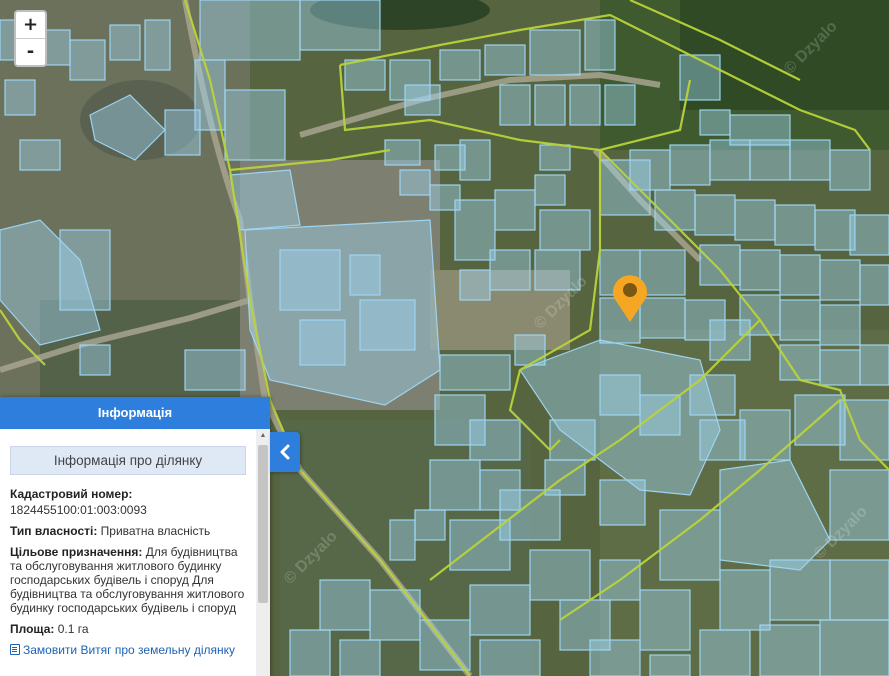 This screenshot has height=676, width=889. I want to click on purpose-label: Цільове призначення:, so click(76, 552).